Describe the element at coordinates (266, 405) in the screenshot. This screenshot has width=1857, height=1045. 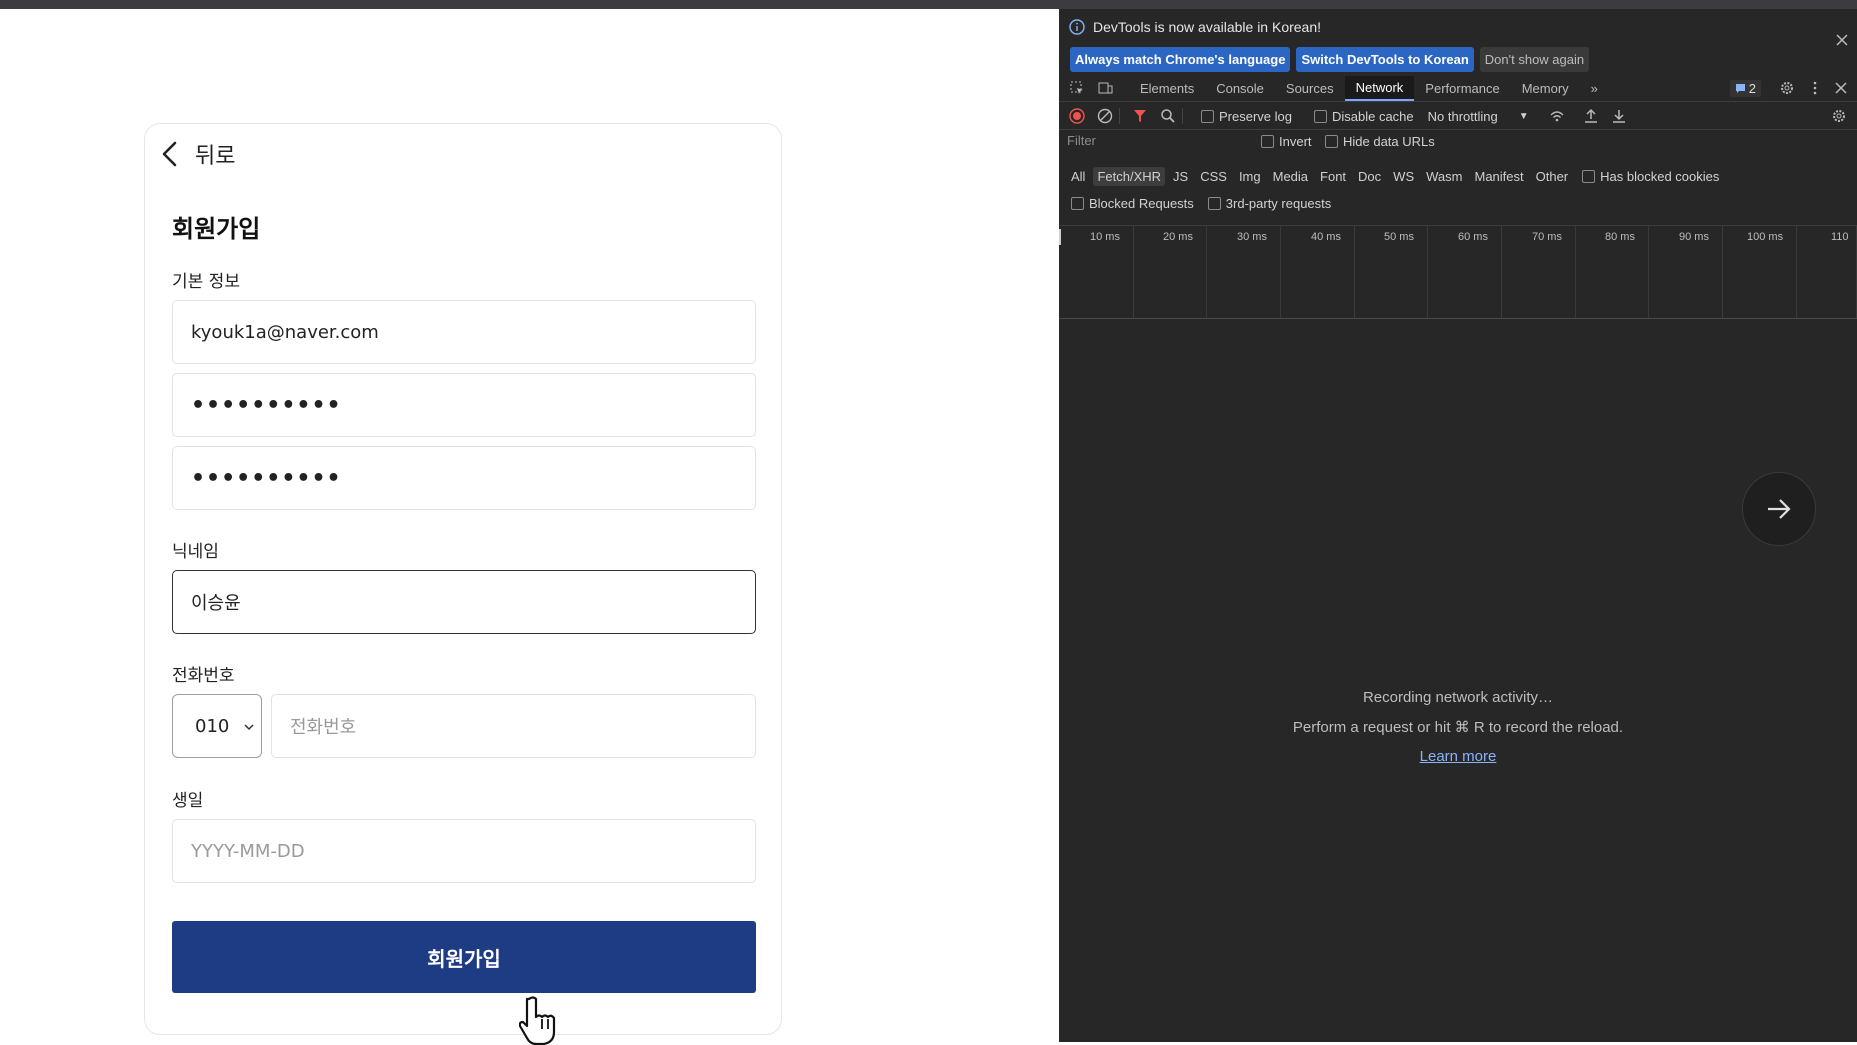
I see `password-value: ••••••••••` at that location.